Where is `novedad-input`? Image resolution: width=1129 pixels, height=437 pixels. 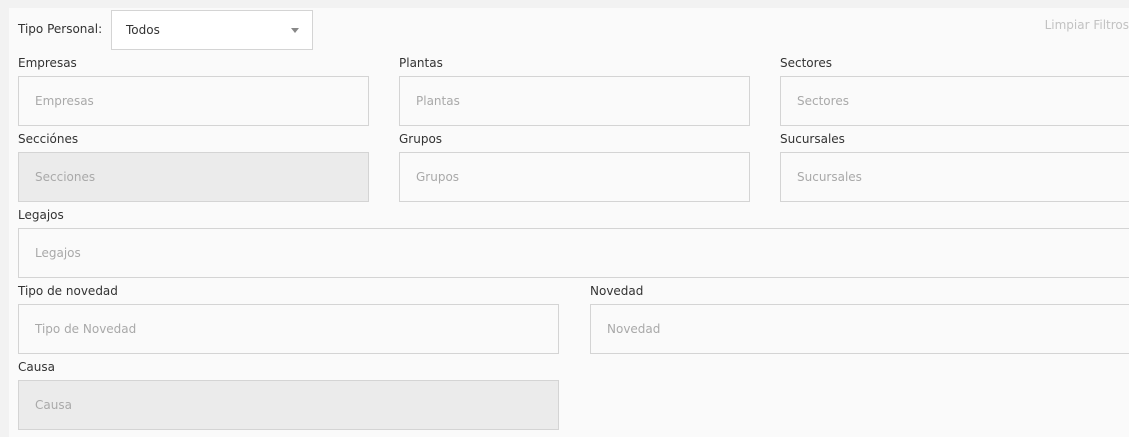 novedad-input is located at coordinates (859, 329).